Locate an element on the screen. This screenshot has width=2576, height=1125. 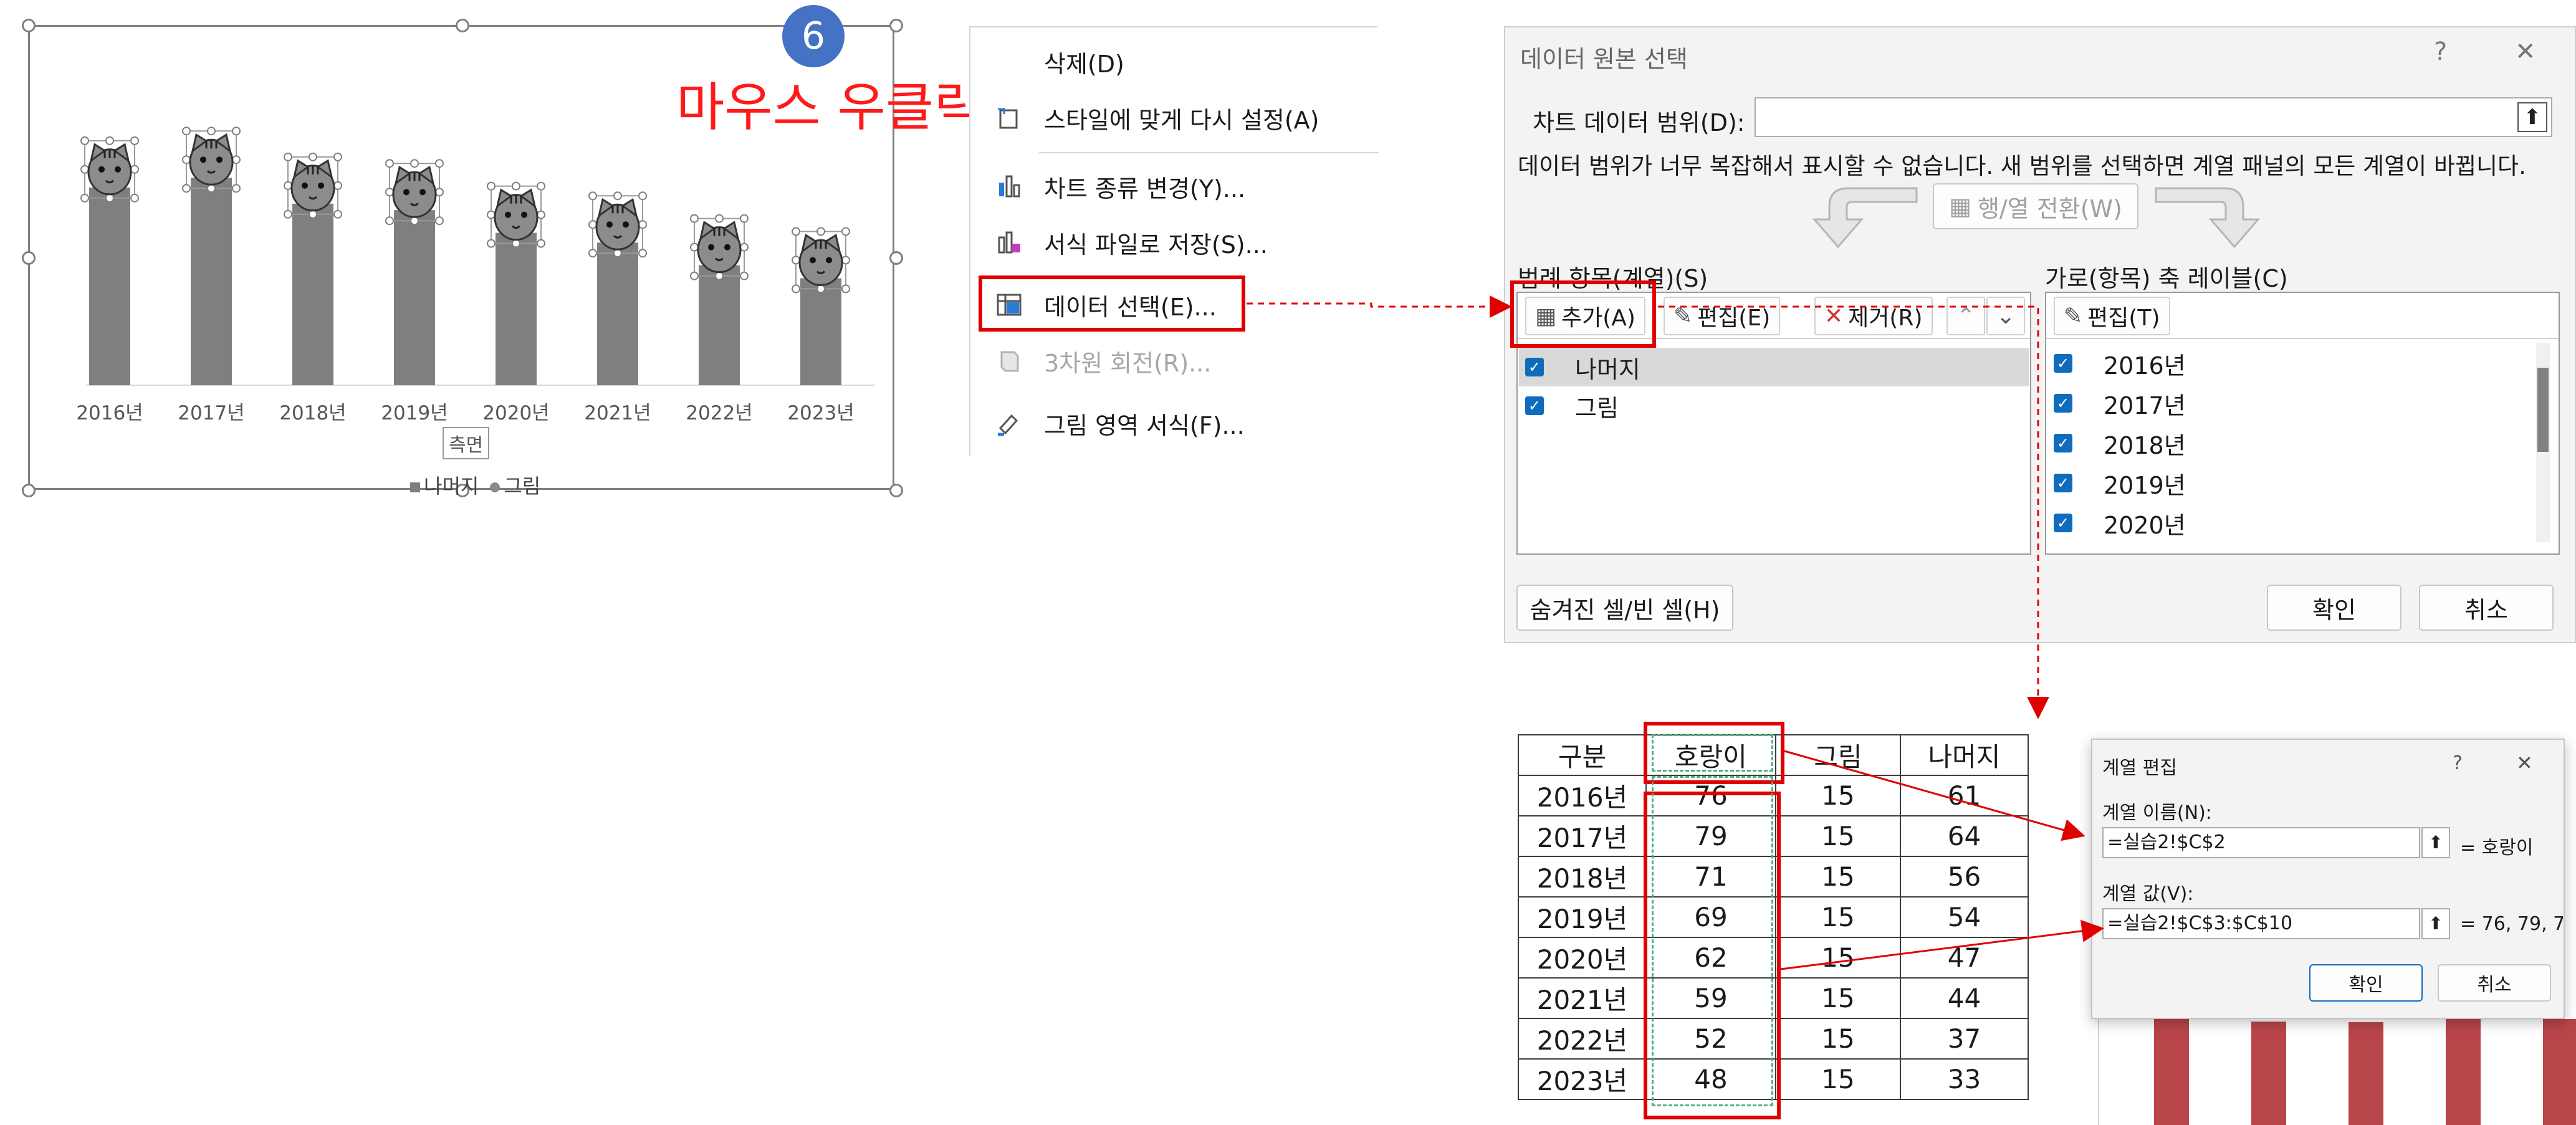
series-name-result: = 호랑이 is located at coordinates (2497, 848).